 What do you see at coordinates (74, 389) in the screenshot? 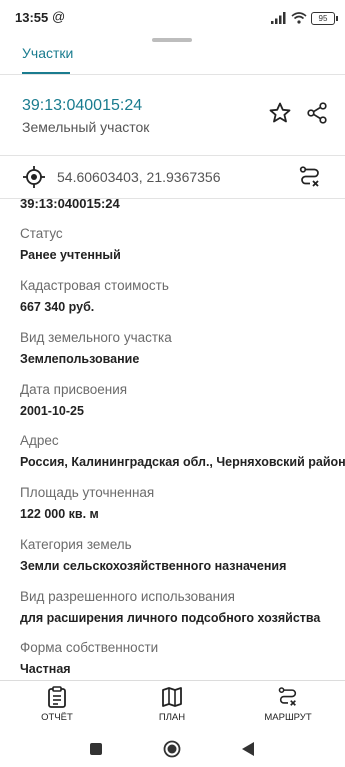
I see `field-label: Дата присвоения` at bounding box center [74, 389].